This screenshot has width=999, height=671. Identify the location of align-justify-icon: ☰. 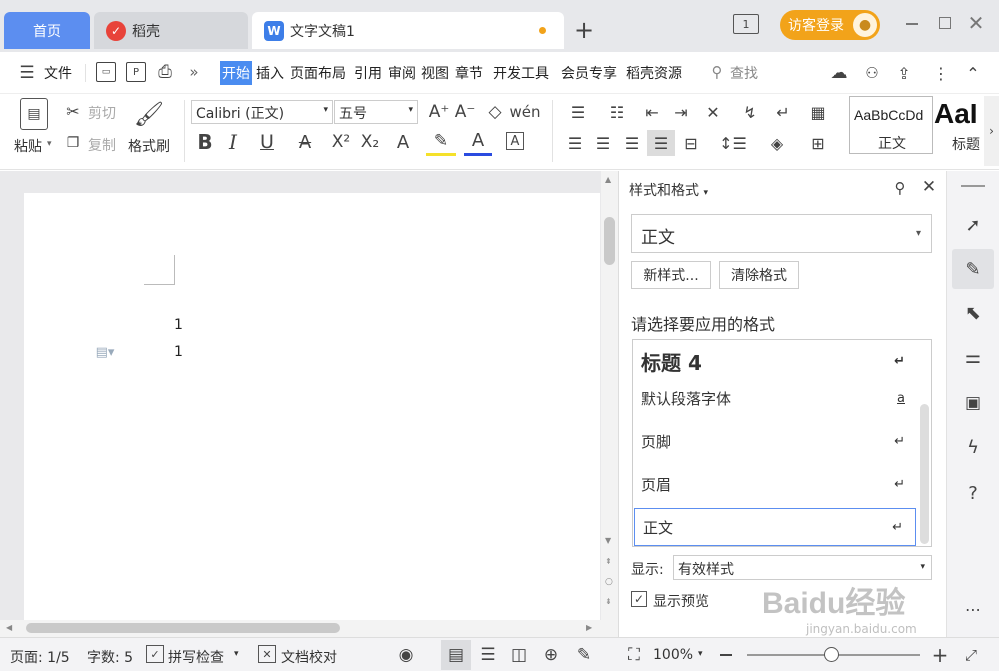
(661, 143).